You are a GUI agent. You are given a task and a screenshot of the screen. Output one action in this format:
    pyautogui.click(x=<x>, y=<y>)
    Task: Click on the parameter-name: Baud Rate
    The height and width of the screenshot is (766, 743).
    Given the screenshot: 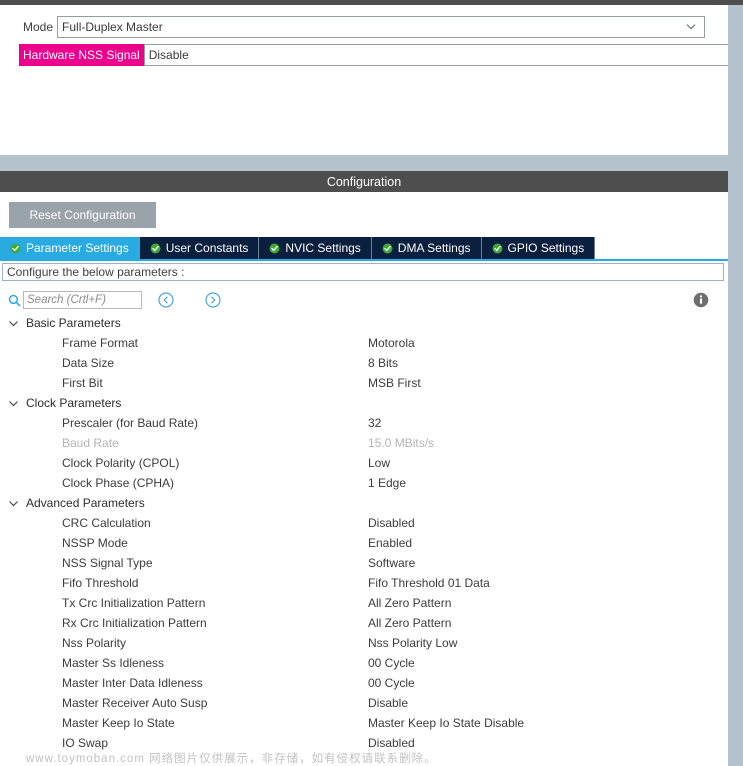 What is the action you would take?
    pyautogui.click(x=90, y=443)
    